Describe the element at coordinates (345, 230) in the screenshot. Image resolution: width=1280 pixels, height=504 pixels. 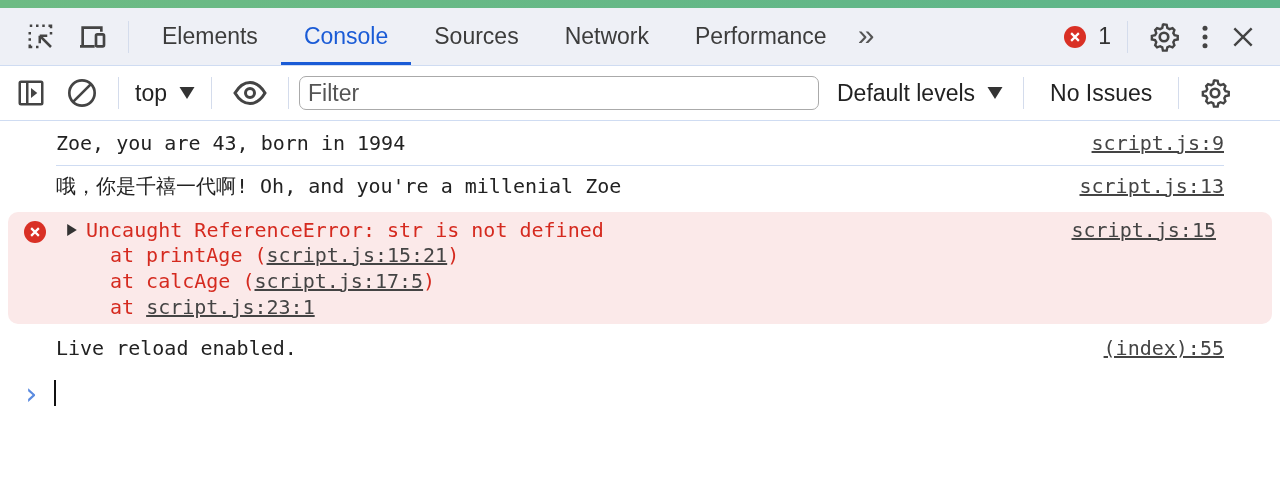
I see `error-message: Uncaught ReferenceError: str is not defined` at that location.